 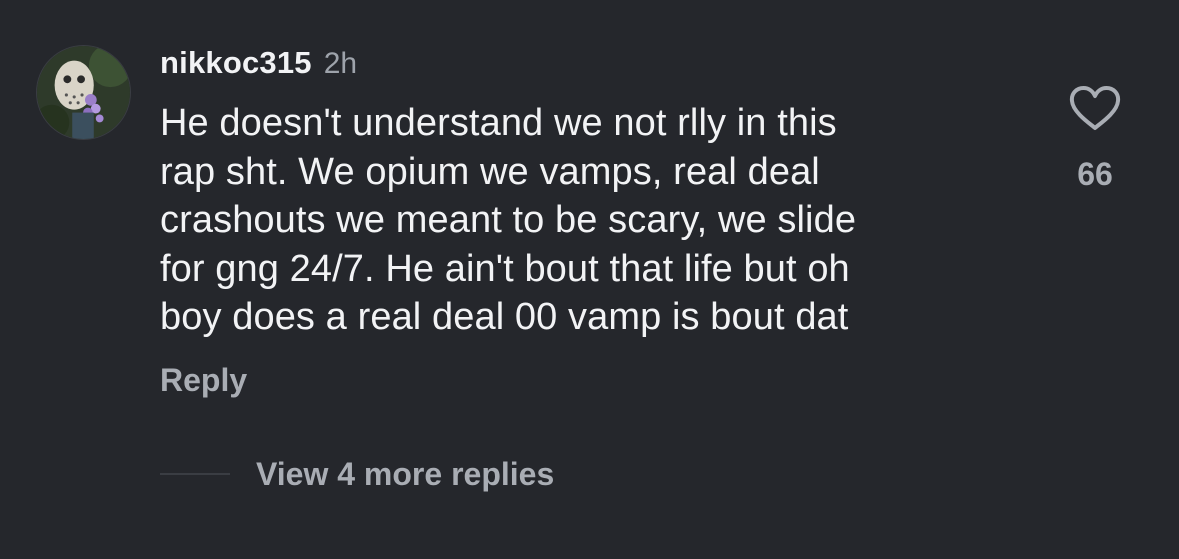 I want to click on like-button, so click(x=1095, y=108).